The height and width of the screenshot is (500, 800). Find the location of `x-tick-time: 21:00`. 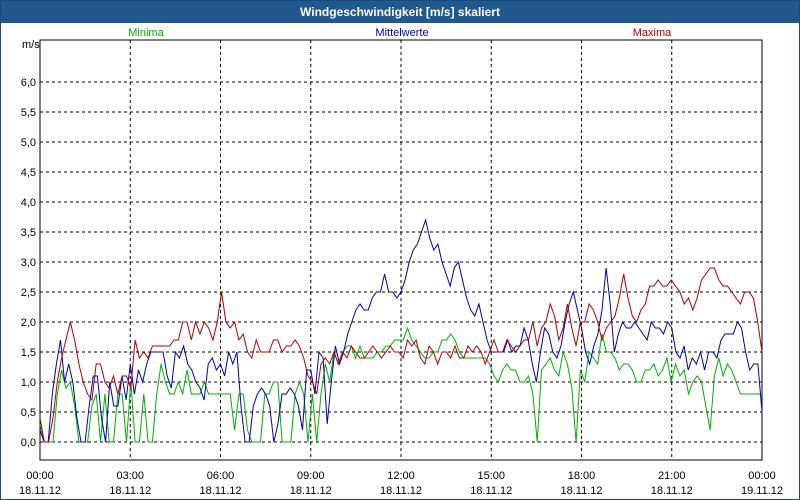

x-tick-time: 21:00 is located at coordinates (672, 476).